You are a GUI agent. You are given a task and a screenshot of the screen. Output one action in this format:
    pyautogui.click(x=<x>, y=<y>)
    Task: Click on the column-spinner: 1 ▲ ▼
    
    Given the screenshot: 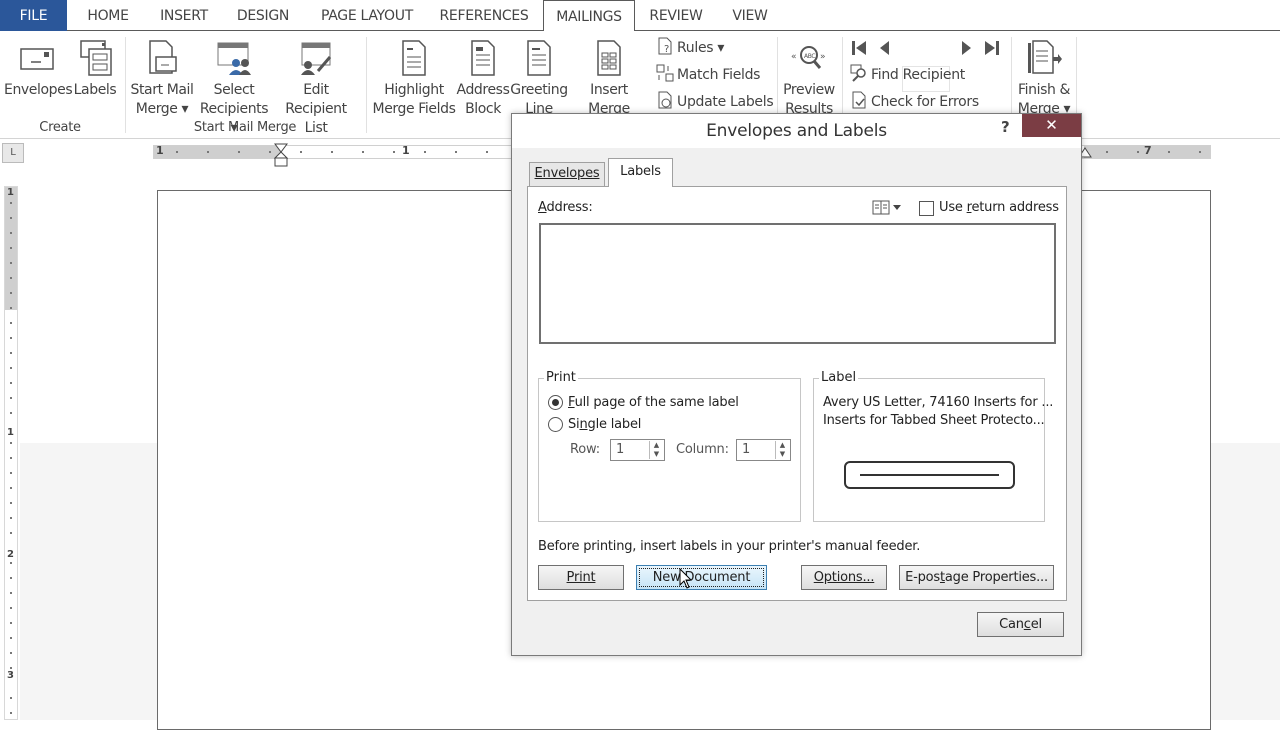 What is the action you would take?
    pyautogui.click(x=763, y=450)
    